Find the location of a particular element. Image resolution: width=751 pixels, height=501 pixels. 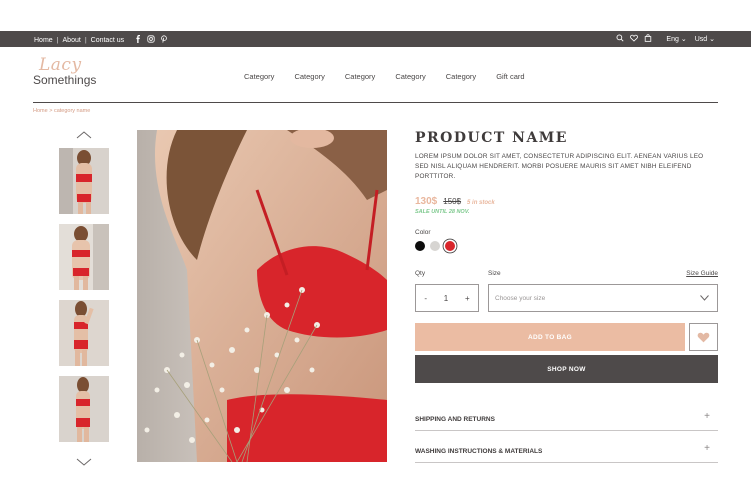

nav-gift-card: Gift card is located at coordinates (510, 76).